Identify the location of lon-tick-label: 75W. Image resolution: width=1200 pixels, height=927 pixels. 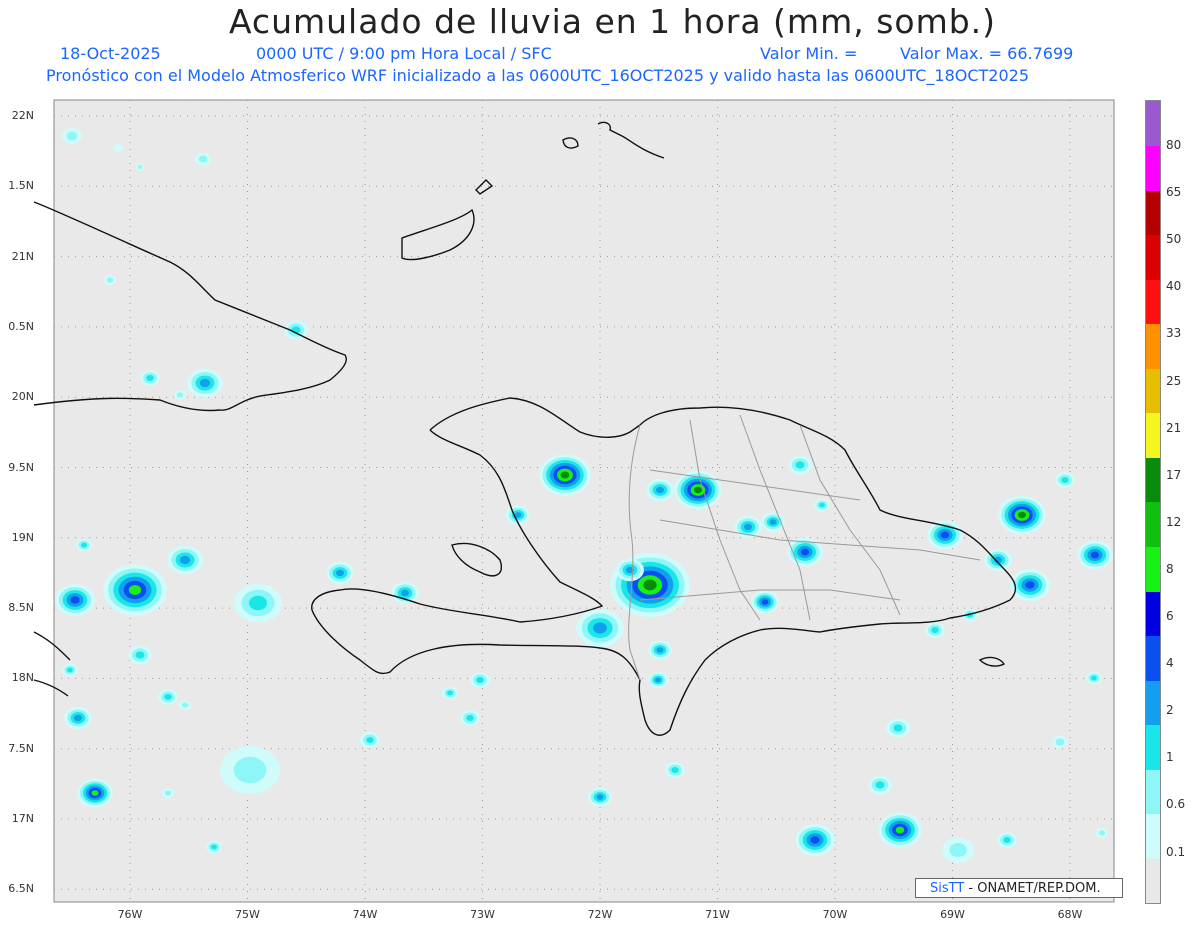
(247, 914).